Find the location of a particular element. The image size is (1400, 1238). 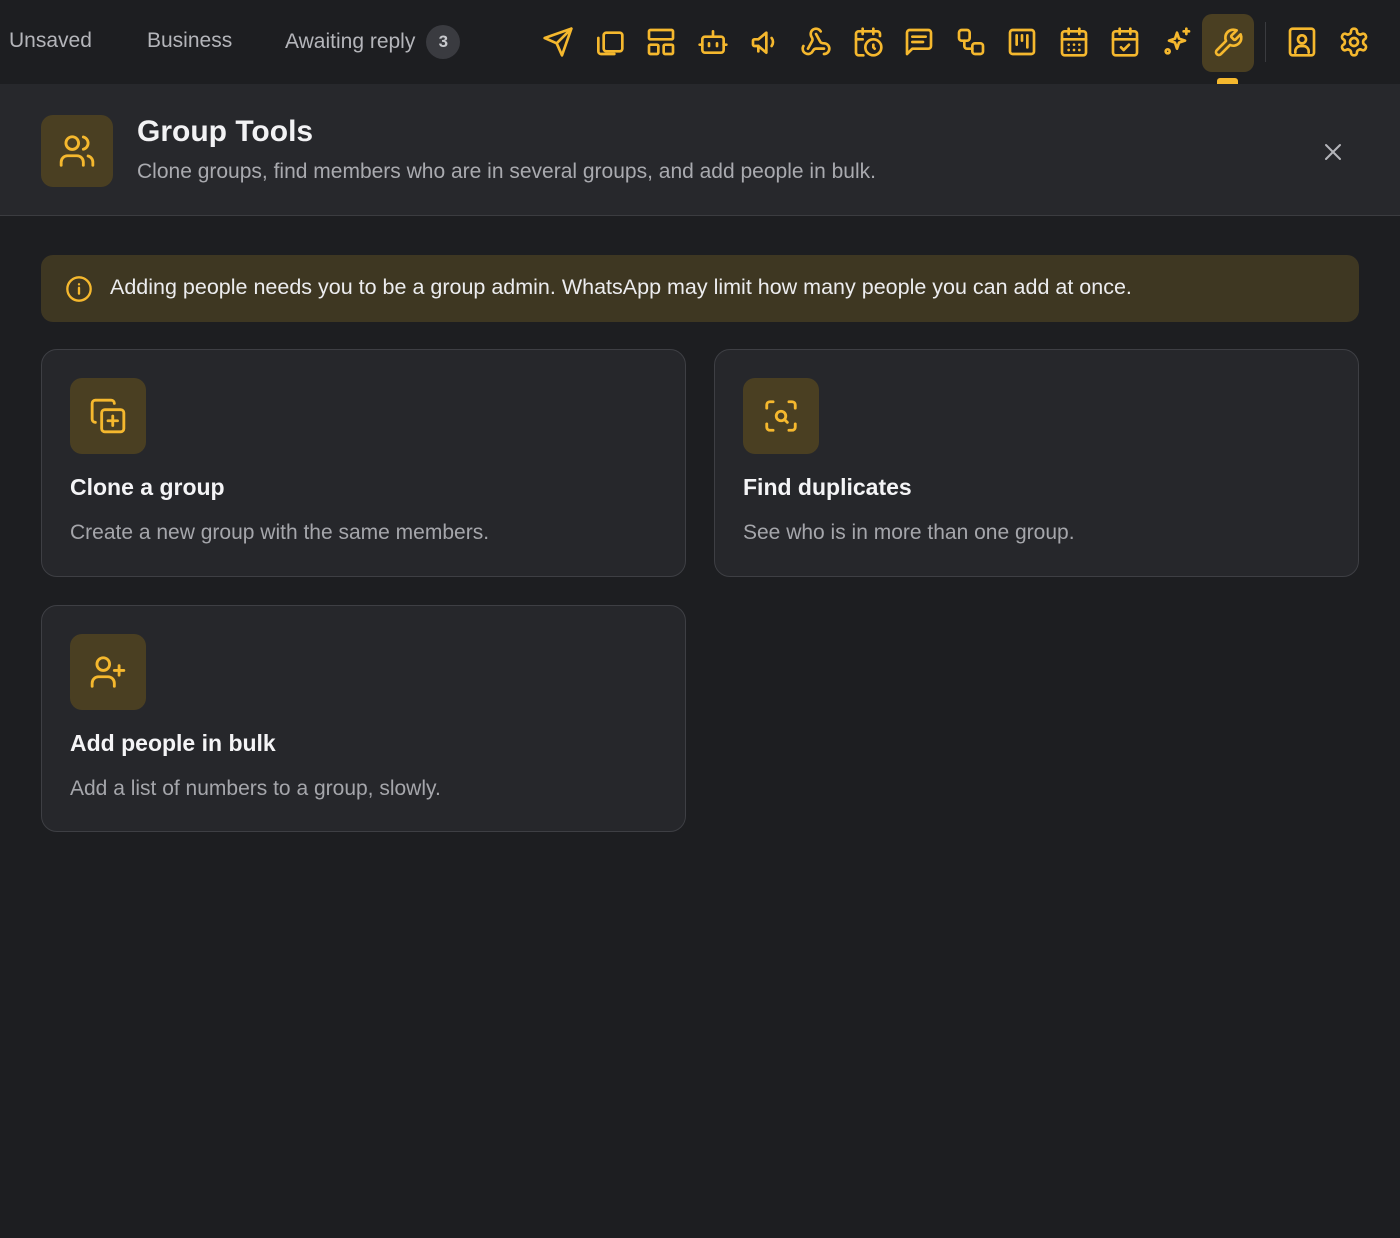

filter-tab-unsaved: Unsaved is located at coordinates (50, 41).